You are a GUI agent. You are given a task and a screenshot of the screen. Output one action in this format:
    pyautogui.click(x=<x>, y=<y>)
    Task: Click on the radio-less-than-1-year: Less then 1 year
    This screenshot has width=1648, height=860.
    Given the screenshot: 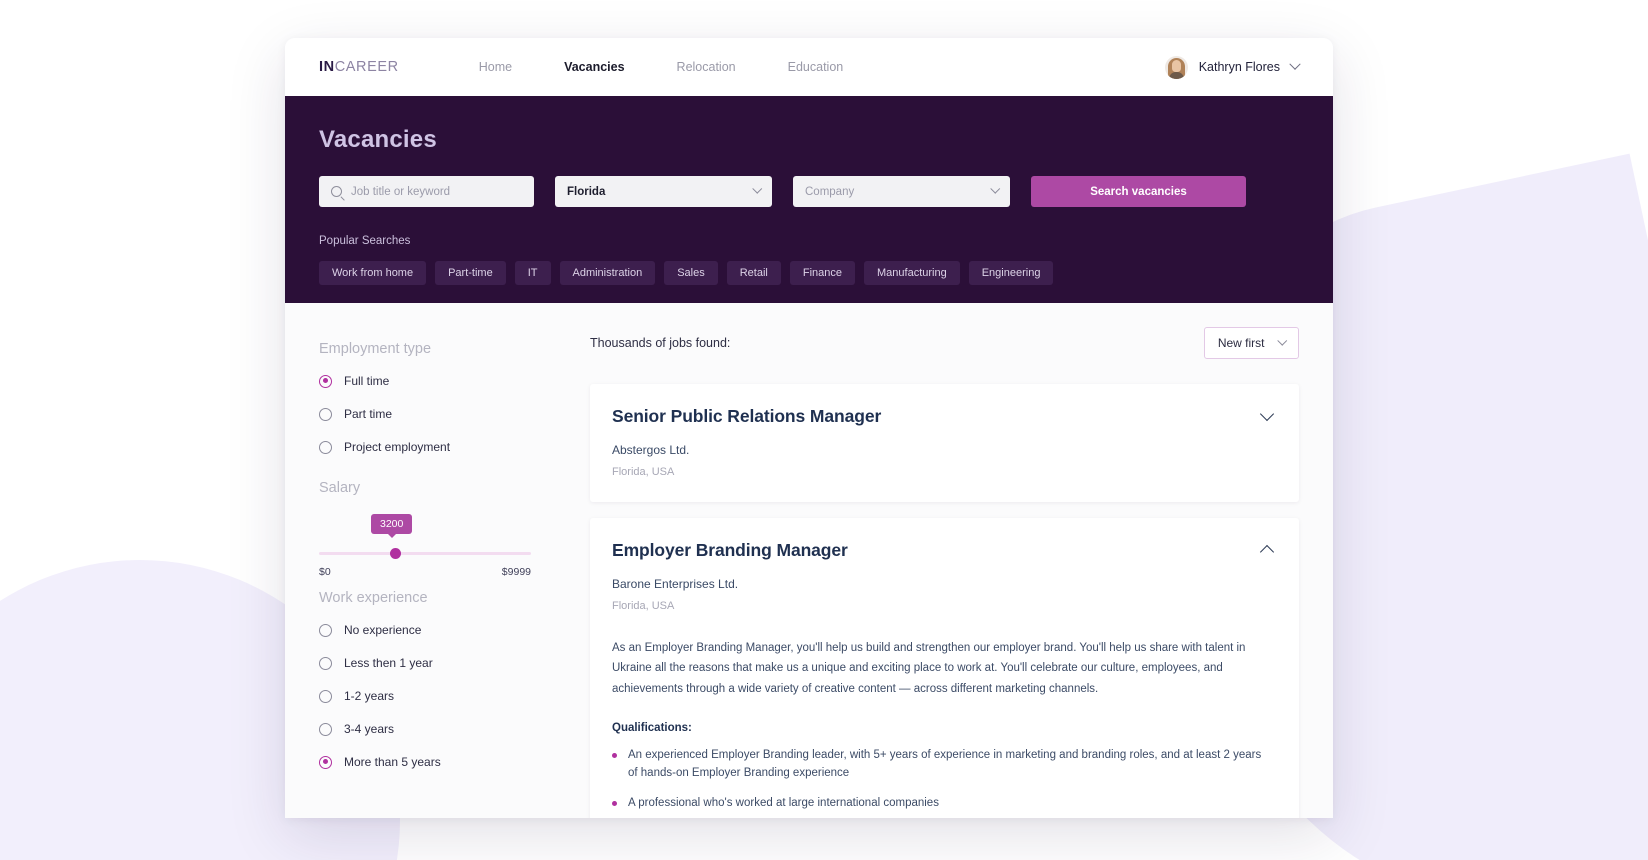 What is the action you would take?
    pyautogui.click(x=436, y=663)
    